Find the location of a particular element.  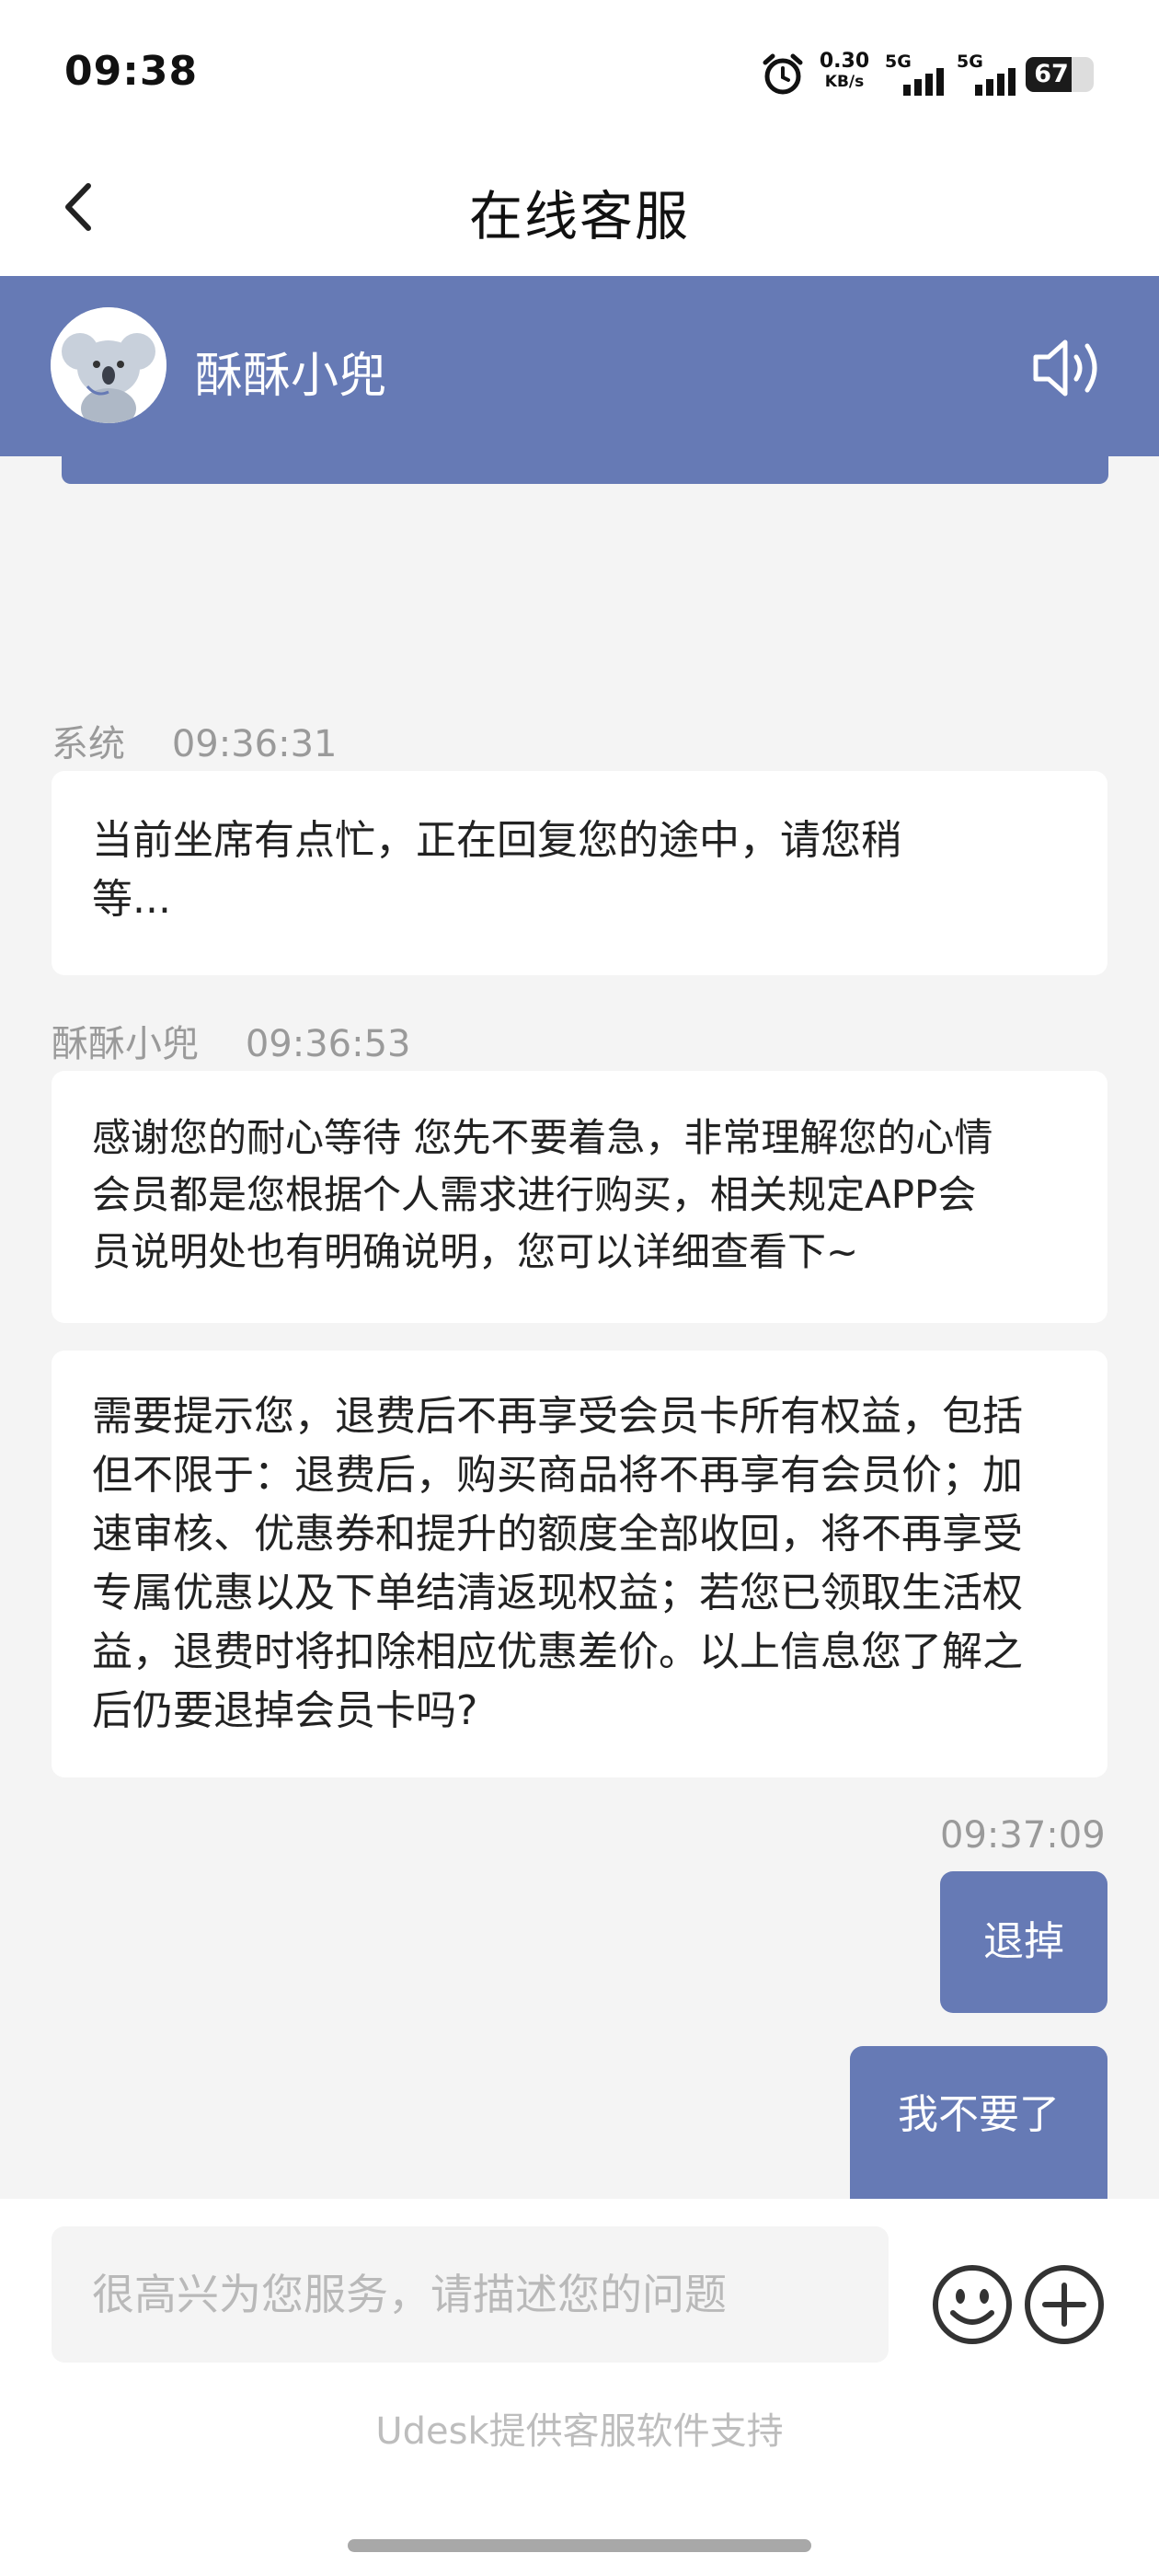

message-line: 益，退费时将扣除相应优惠差价。以上信息您了解之 is located at coordinates (557, 1651).